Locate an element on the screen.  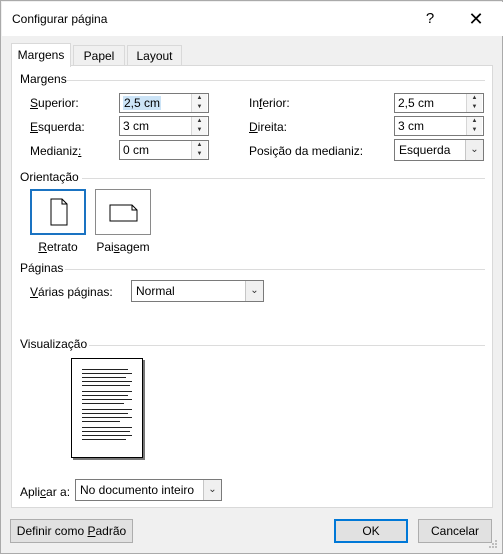
label-varias-paginas: Várias páginas: is located at coordinates (71, 292).